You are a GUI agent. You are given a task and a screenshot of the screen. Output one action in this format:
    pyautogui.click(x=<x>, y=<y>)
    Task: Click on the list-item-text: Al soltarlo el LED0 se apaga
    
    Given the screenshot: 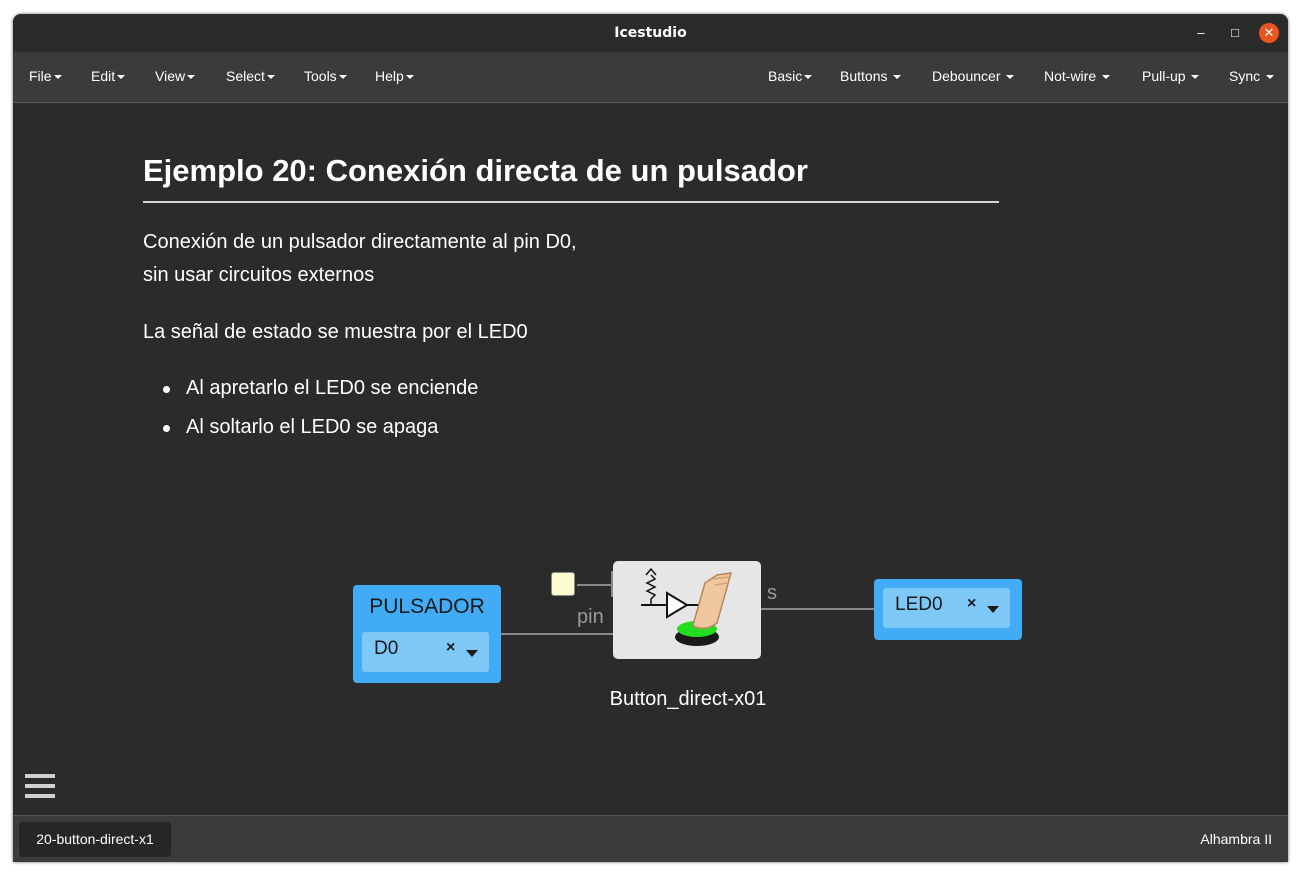 What is the action you would take?
    pyautogui.click(x=312, y=427)
    